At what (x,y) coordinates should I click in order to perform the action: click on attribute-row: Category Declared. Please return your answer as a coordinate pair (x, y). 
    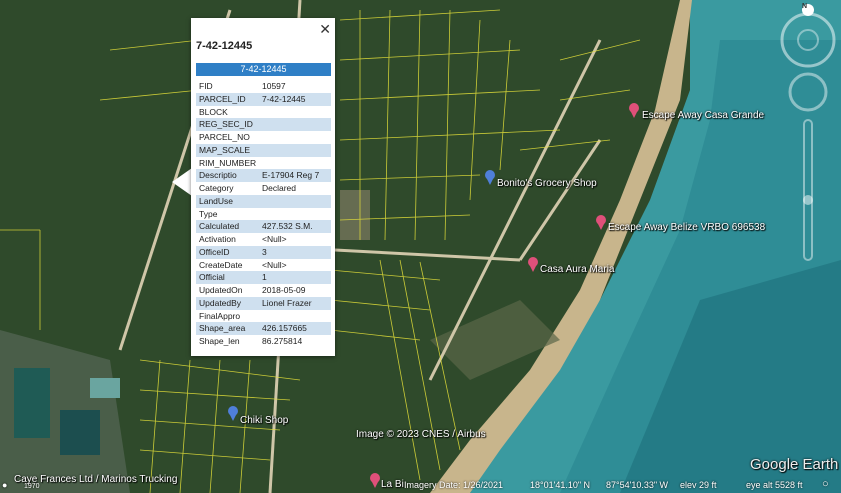
    Looking at the image, I should click on (263, 188).